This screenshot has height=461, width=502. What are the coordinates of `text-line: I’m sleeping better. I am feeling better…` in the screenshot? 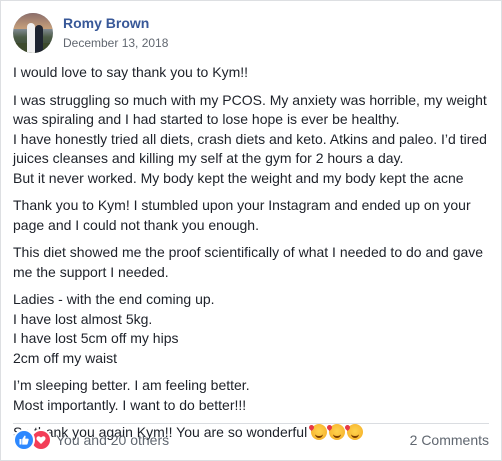 It's located at (131, 385).